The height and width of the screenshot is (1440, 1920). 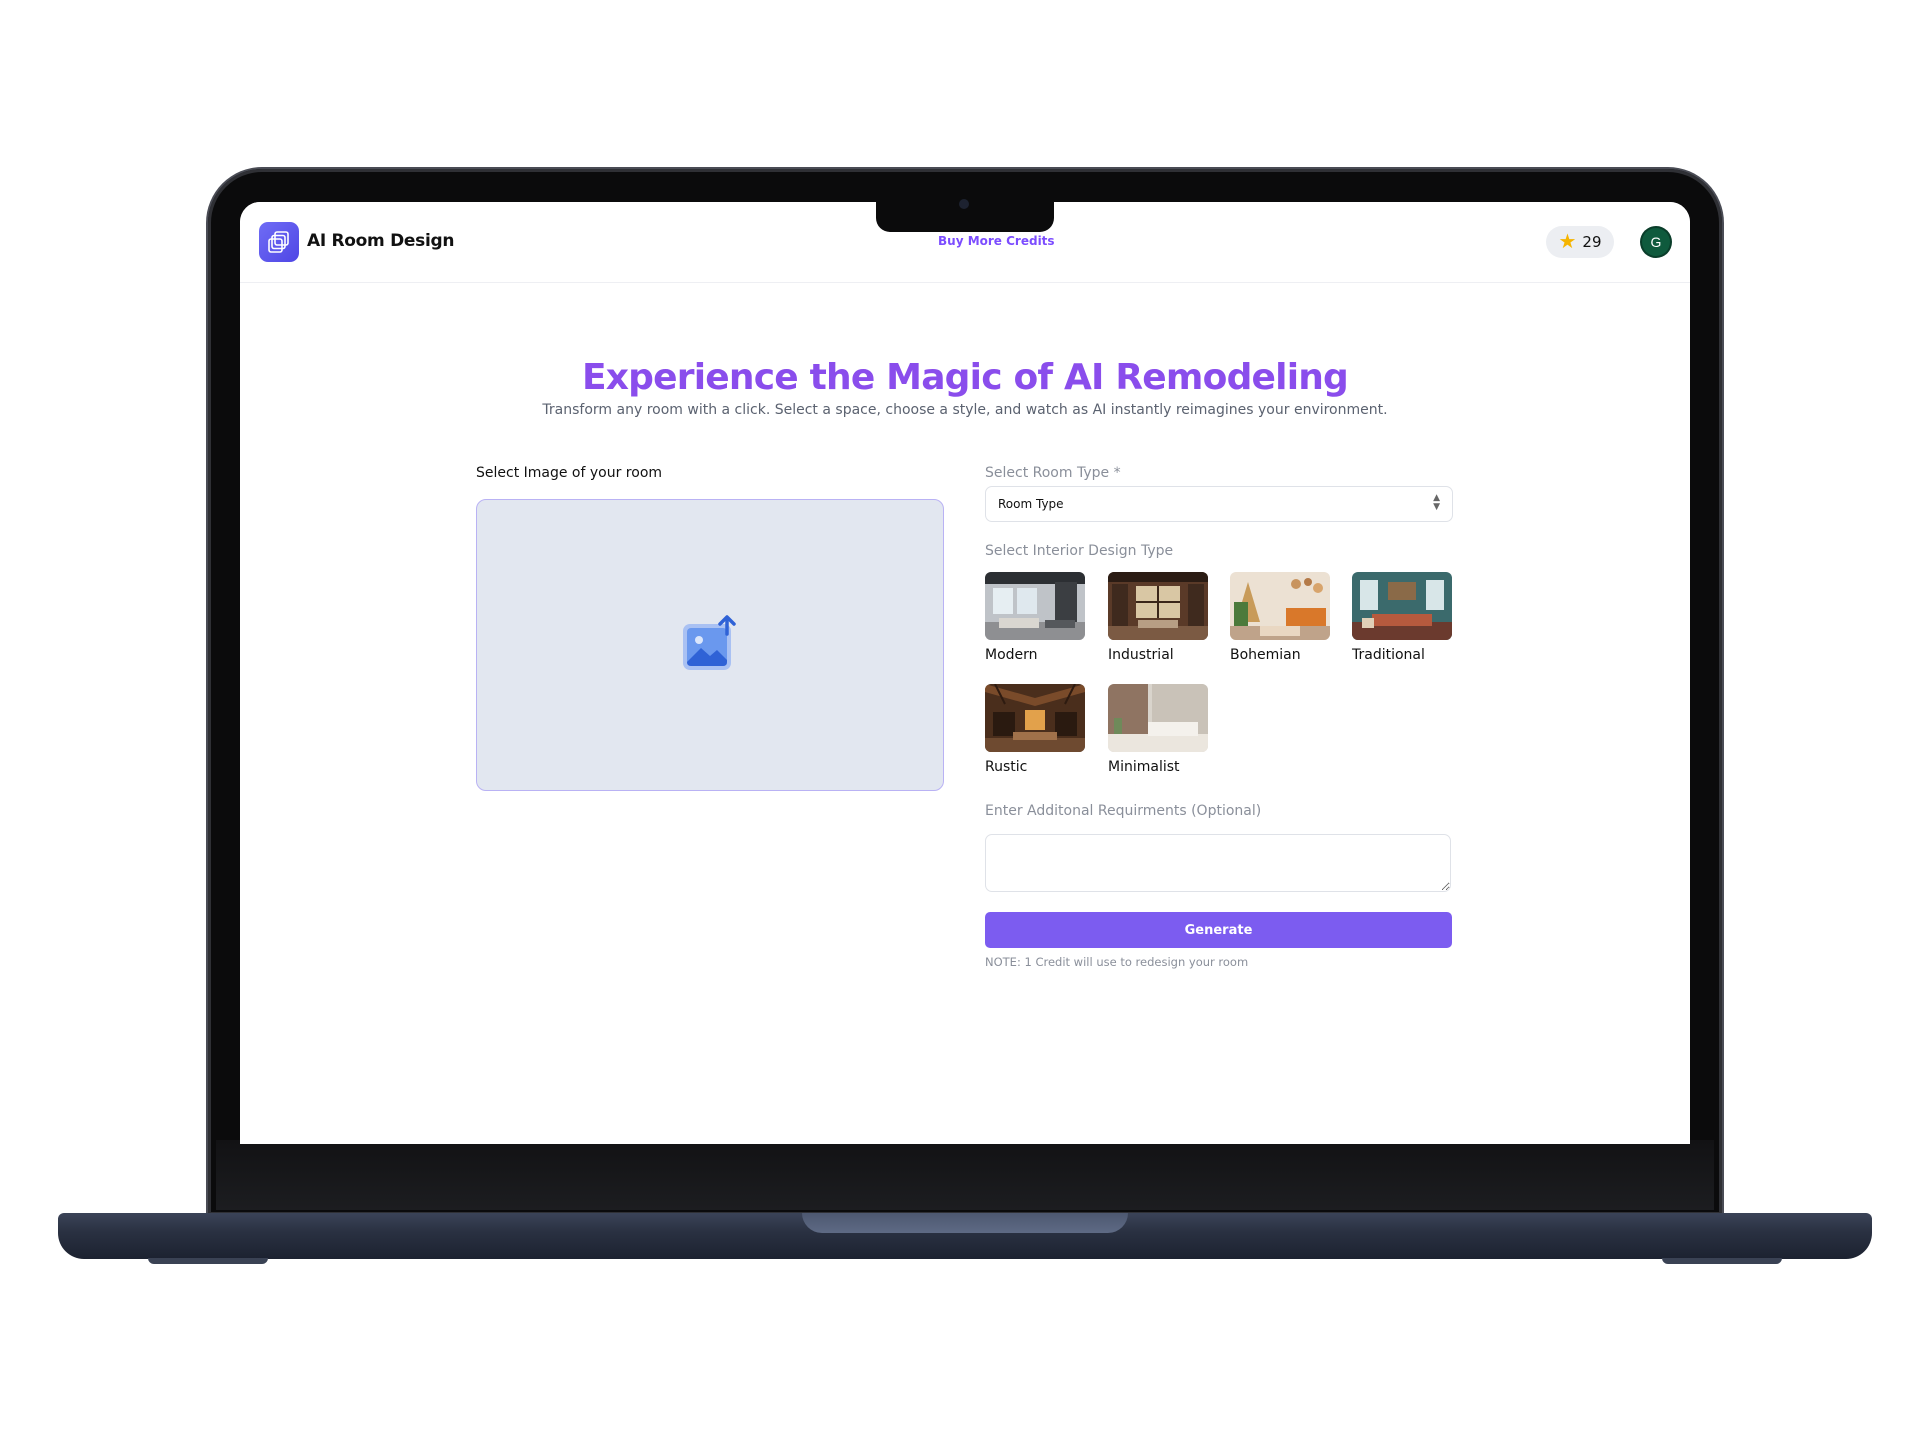 I want to click on image-upload-icon, so click(x=709, y=642).